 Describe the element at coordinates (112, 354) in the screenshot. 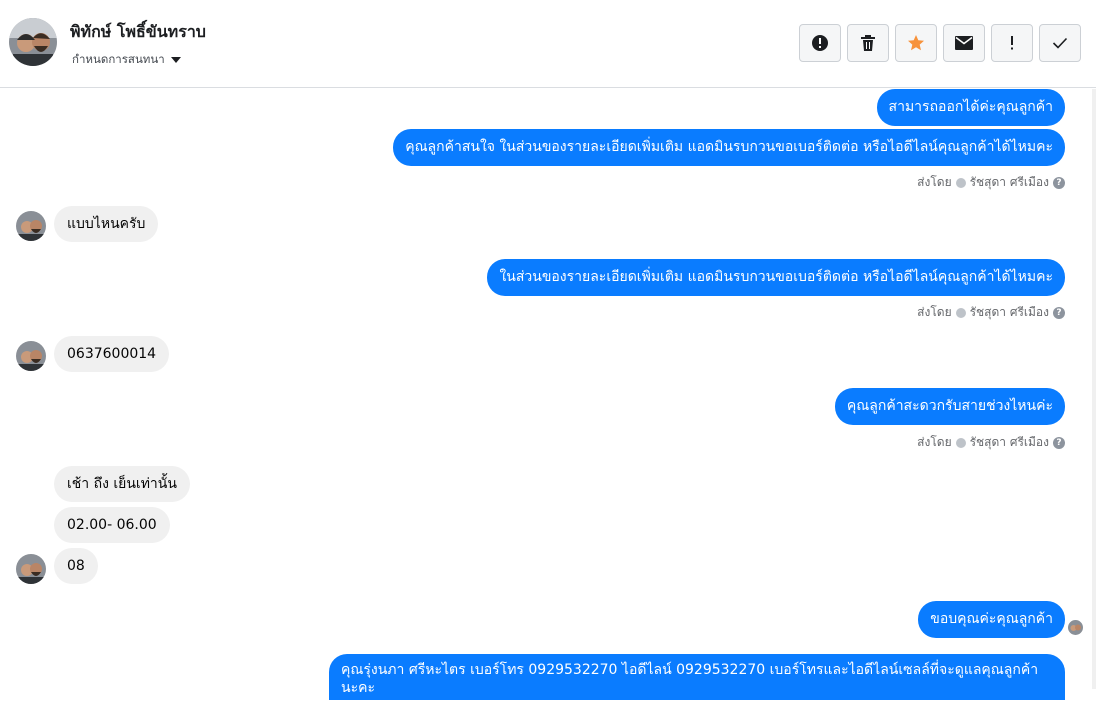

I see `message-incoming: 0637600014` at that location.